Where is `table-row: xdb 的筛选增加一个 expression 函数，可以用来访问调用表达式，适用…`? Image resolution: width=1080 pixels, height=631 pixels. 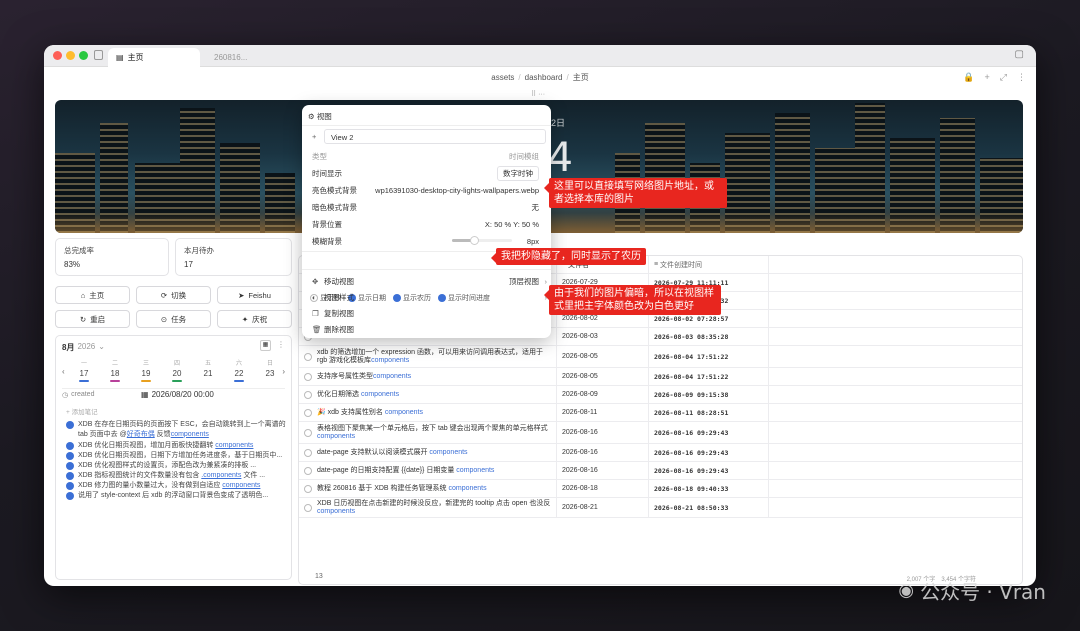 table-row: xdb 的筛选增加一个 expression 函数，可以用来访问调用表达式，适用… is located at coordinates (660, 357).